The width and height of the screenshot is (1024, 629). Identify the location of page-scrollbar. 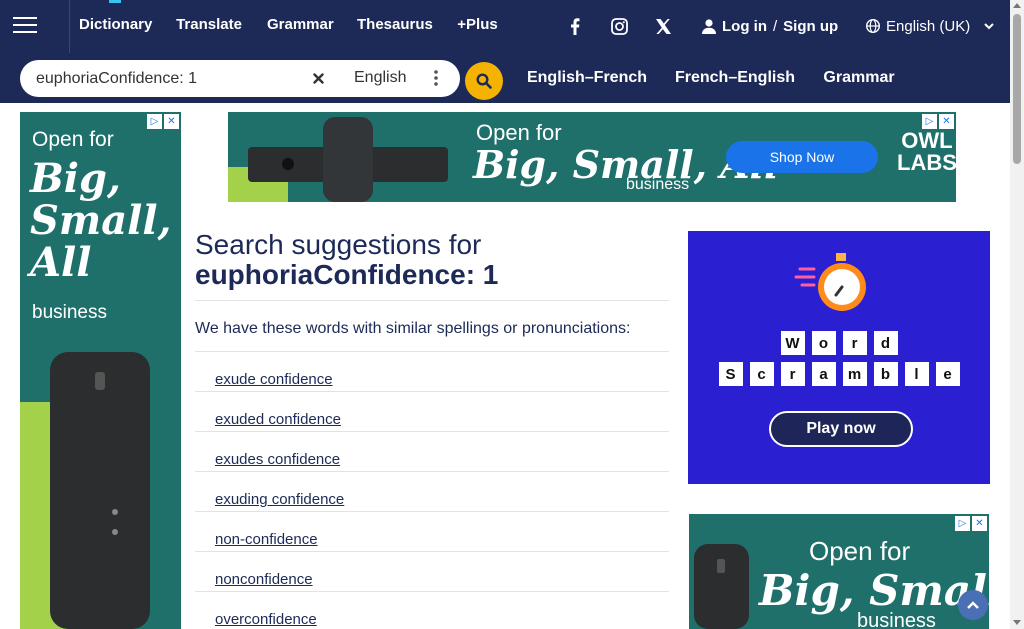
(1017, 314).